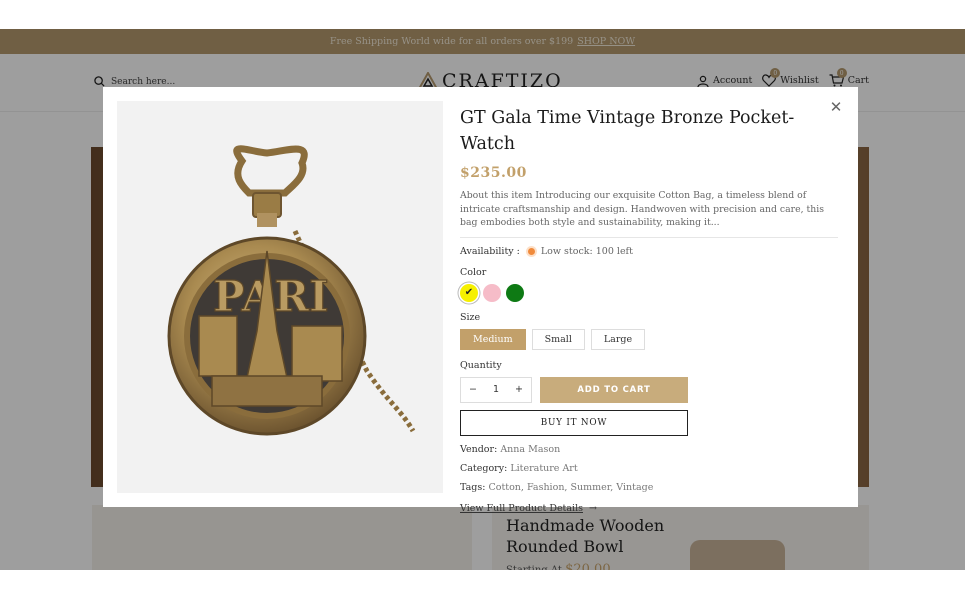 This screenshot has width=965, height=600. What do you see at coordinates (530, 449) in the screenshot?
I see `vendor-value: Anna Mason` at bounding box center [530, 449].